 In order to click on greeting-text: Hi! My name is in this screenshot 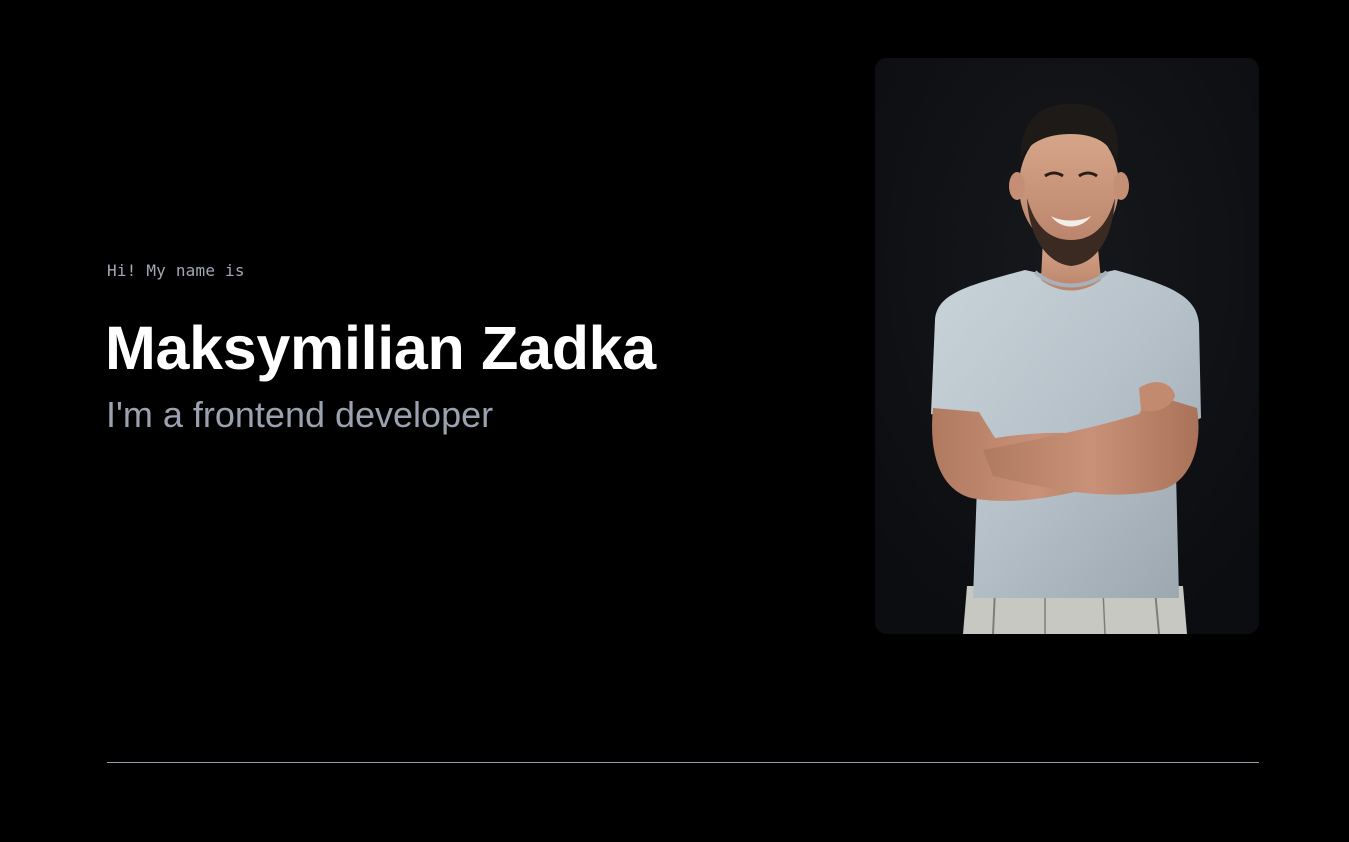, I will do `click(176, 270)`.